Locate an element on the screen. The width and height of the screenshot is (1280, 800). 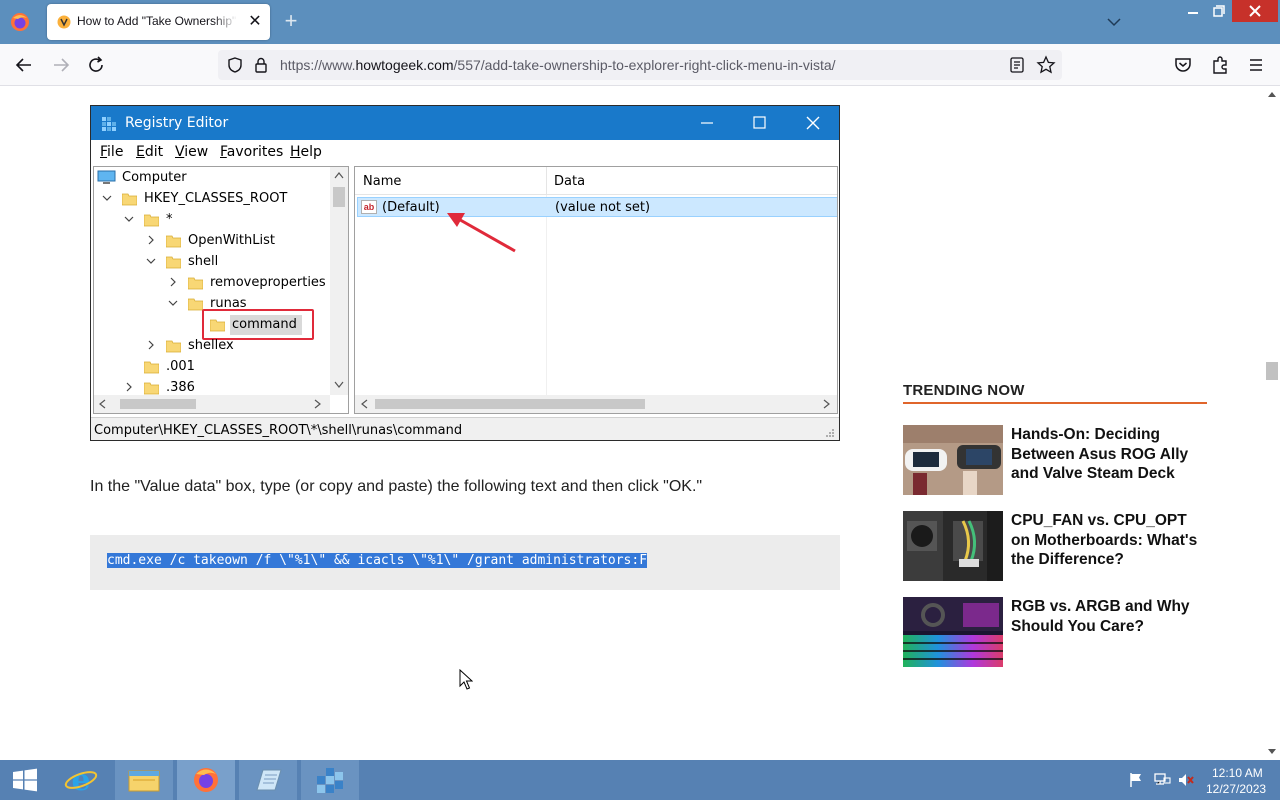
red-arrow-annotation is located at coordinates (481, 233).